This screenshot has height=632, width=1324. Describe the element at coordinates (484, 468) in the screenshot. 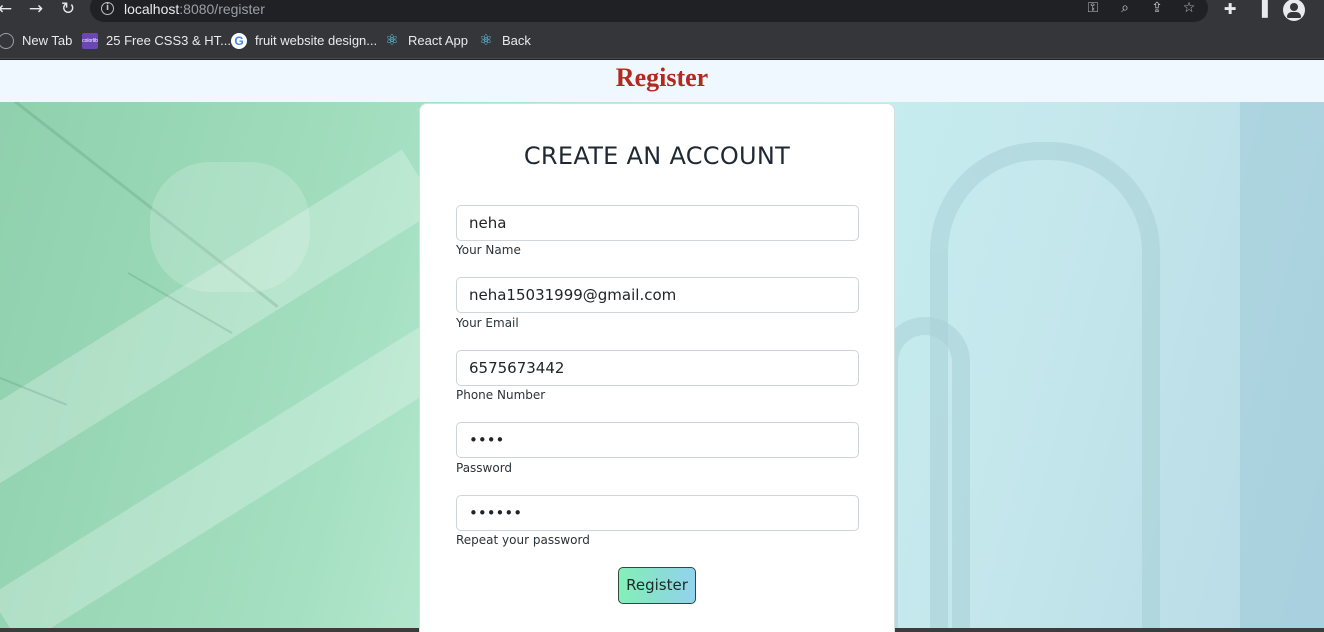

I see `password-label: Password` at that location.